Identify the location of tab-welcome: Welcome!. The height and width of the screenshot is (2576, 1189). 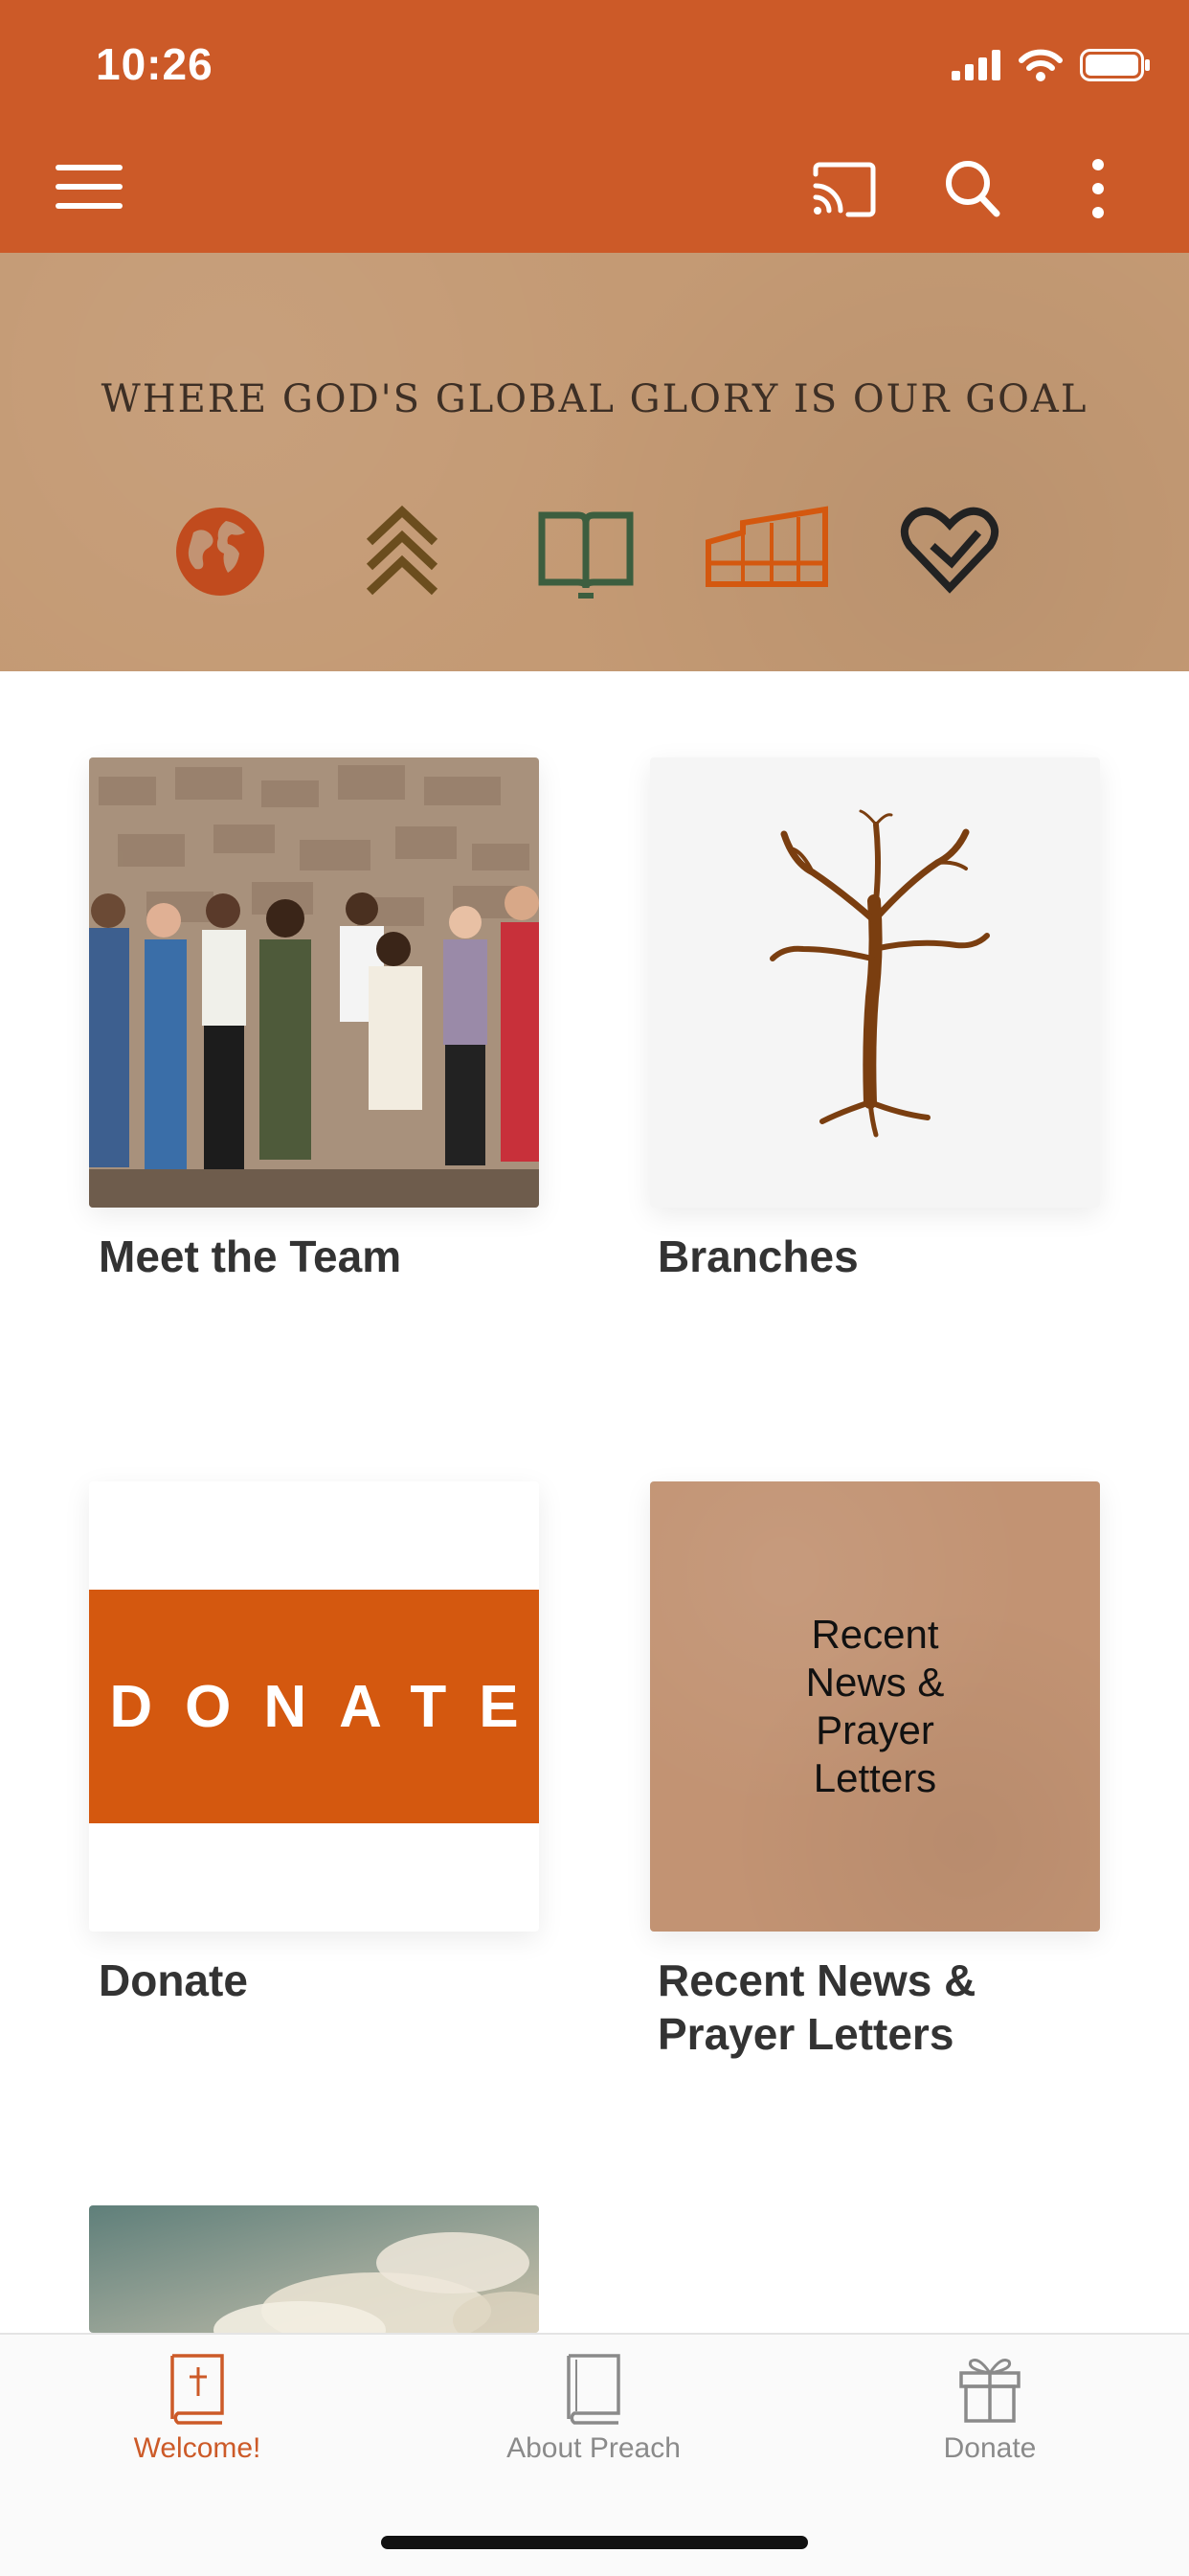
(197, 2408).